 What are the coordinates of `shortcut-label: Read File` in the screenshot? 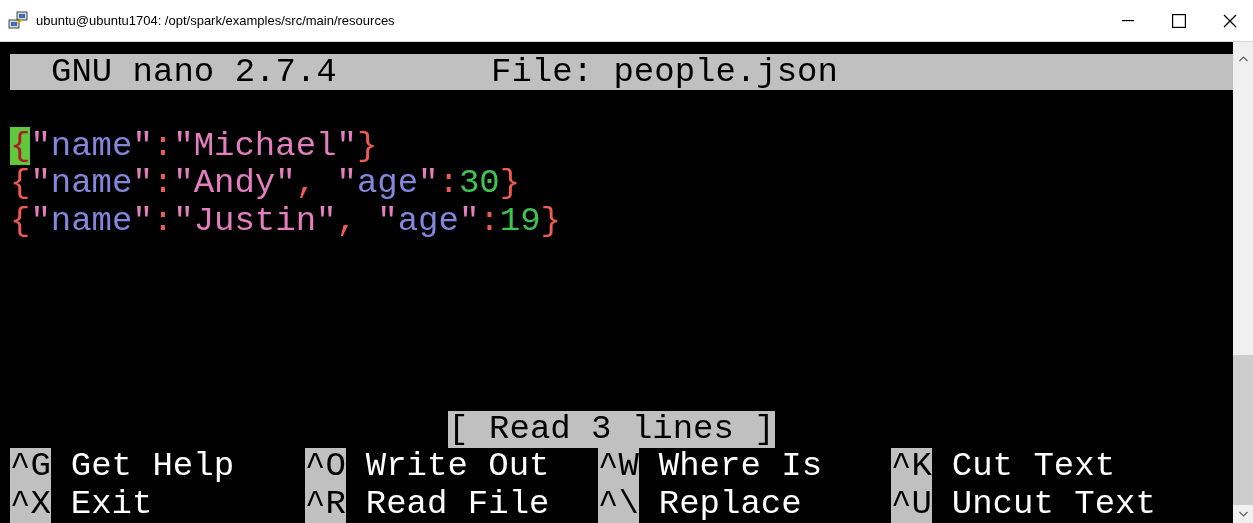 It's located at (457, 504).